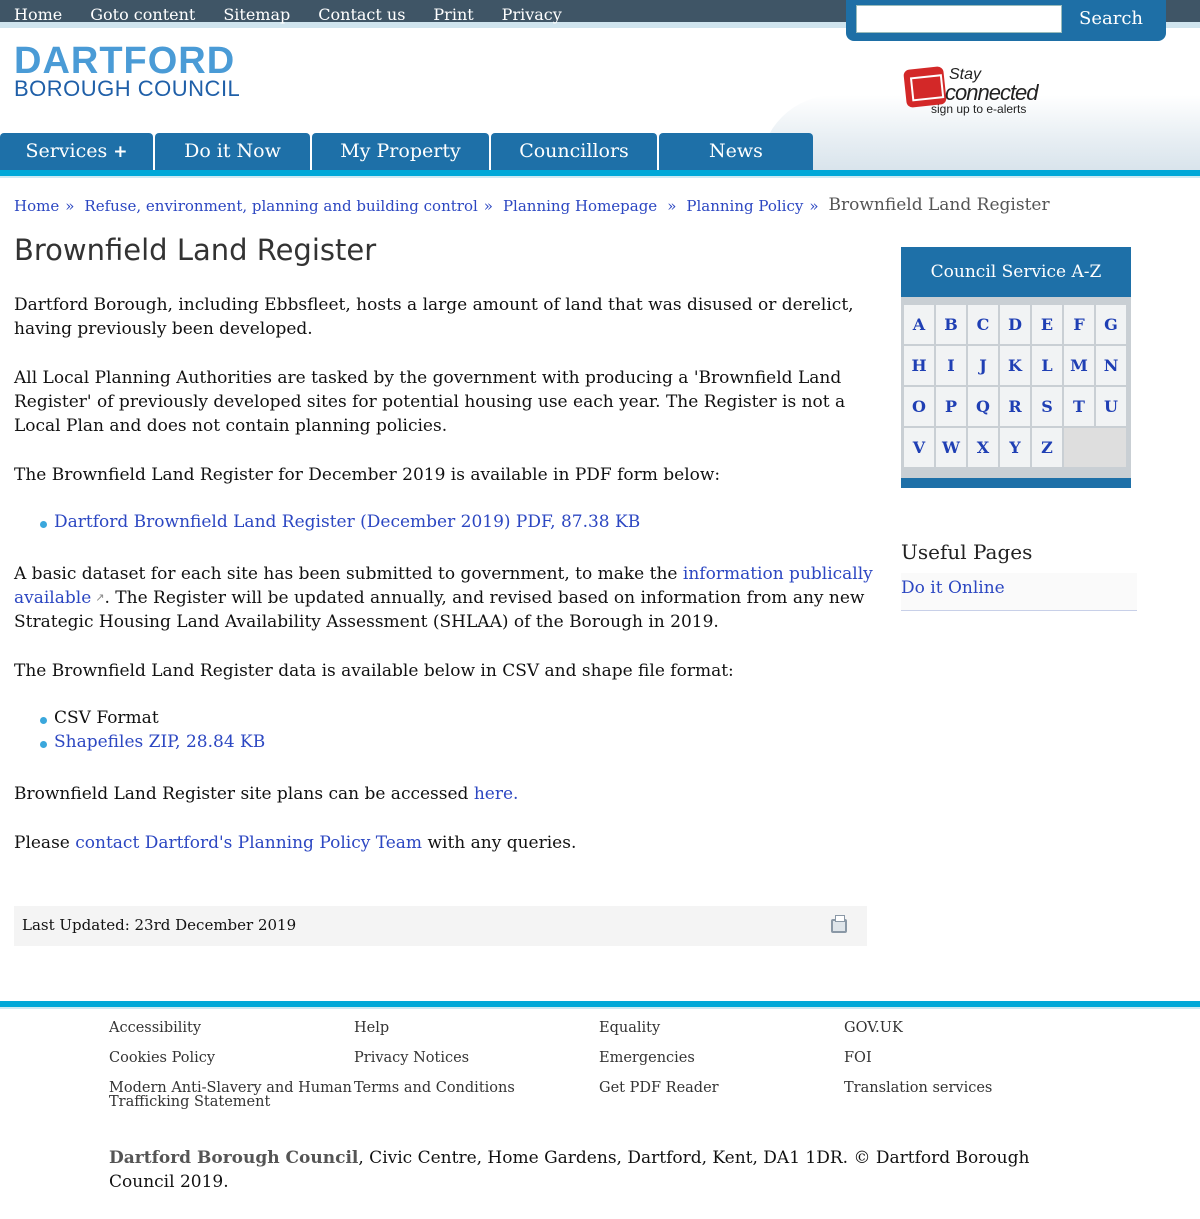 This screenshot has width=1200, height=1219. What do you see at coordinates (232, 151) in the screenshot?
I see `nav-do-it-now: Do it Now` at bounding box center [232, 151].